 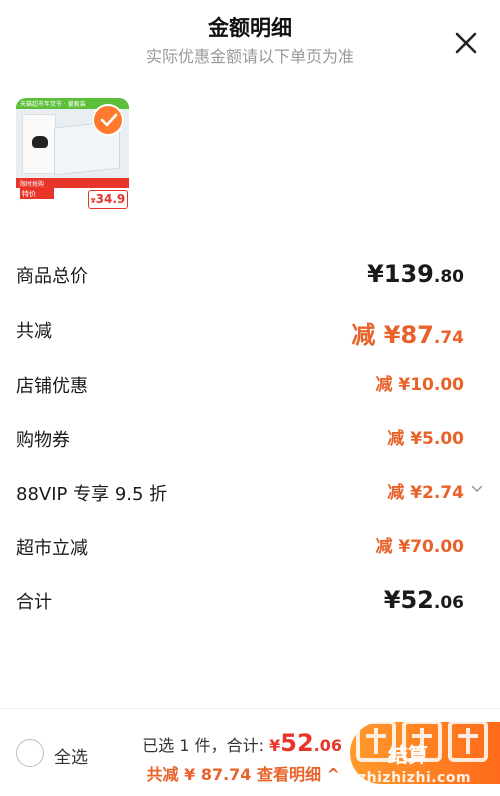 What do you see at coordinates (52, 548) in the screenshot?
I see `market-label: 超市立减` at bounding box center [52, 548].